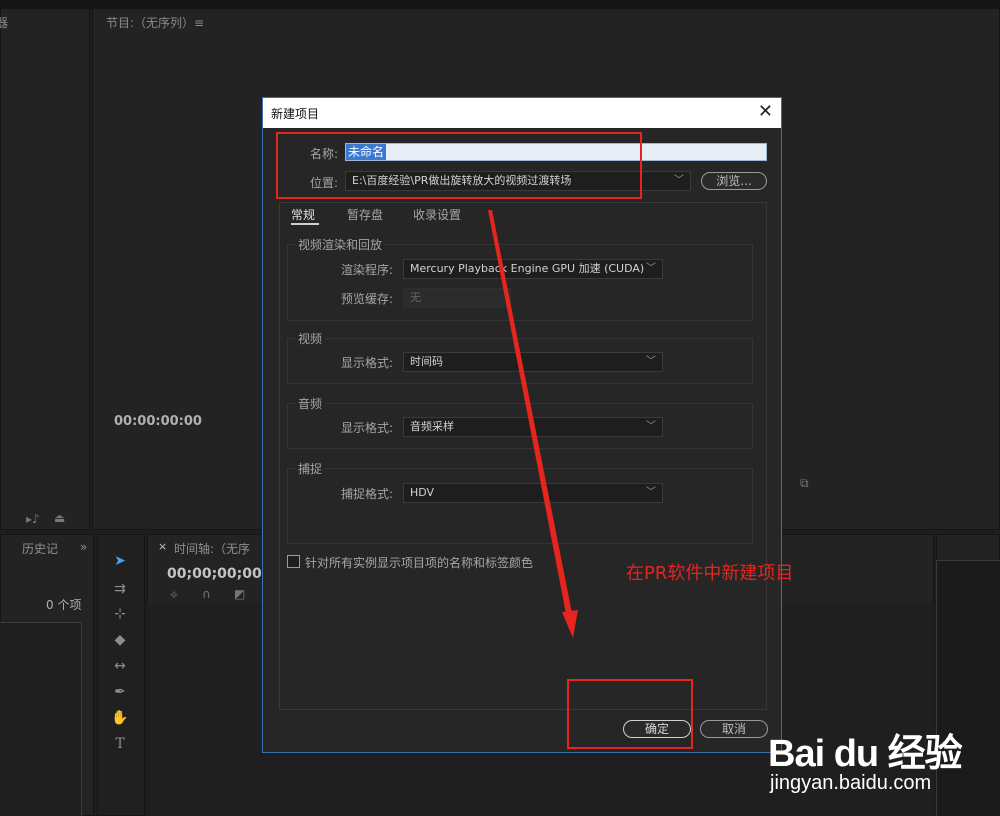 This screenshot has height=816, width=1000. I want to click on annotation-arrow, so click(533, 424).